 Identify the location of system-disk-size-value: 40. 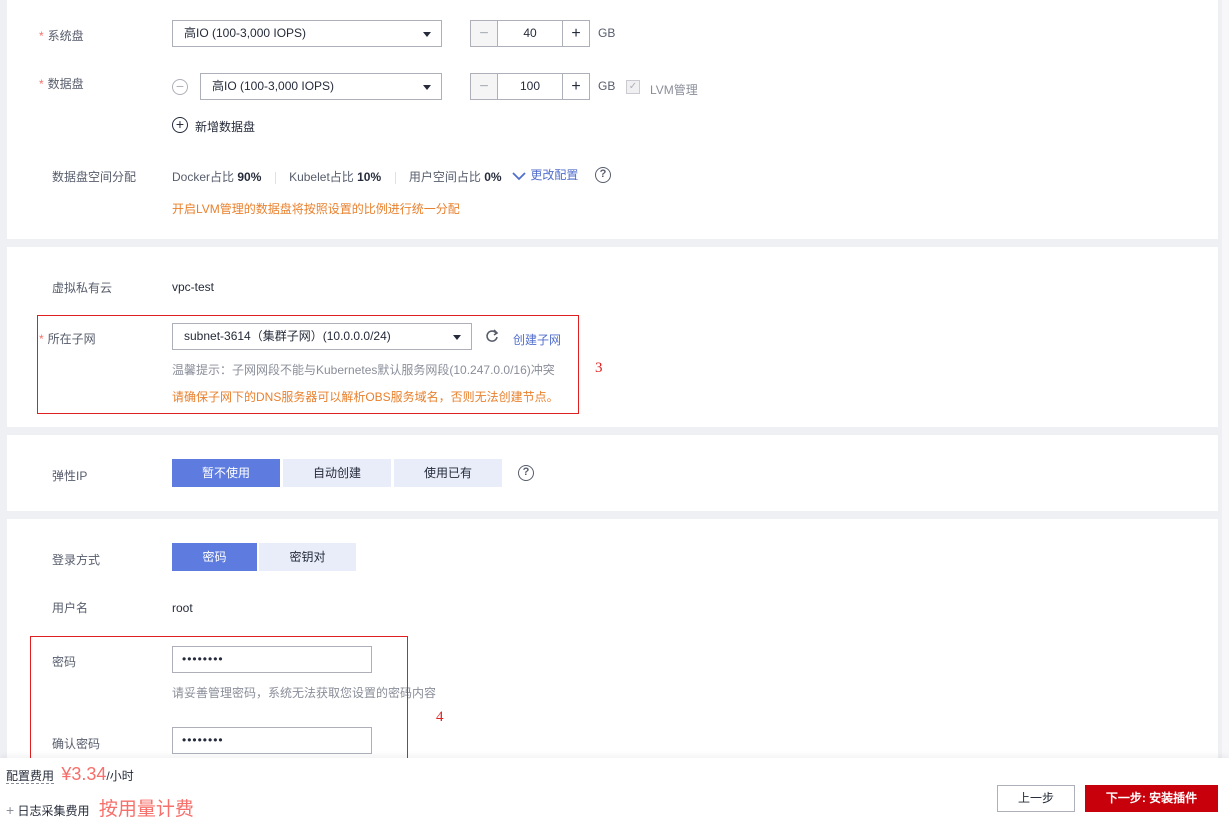
(530, 33).